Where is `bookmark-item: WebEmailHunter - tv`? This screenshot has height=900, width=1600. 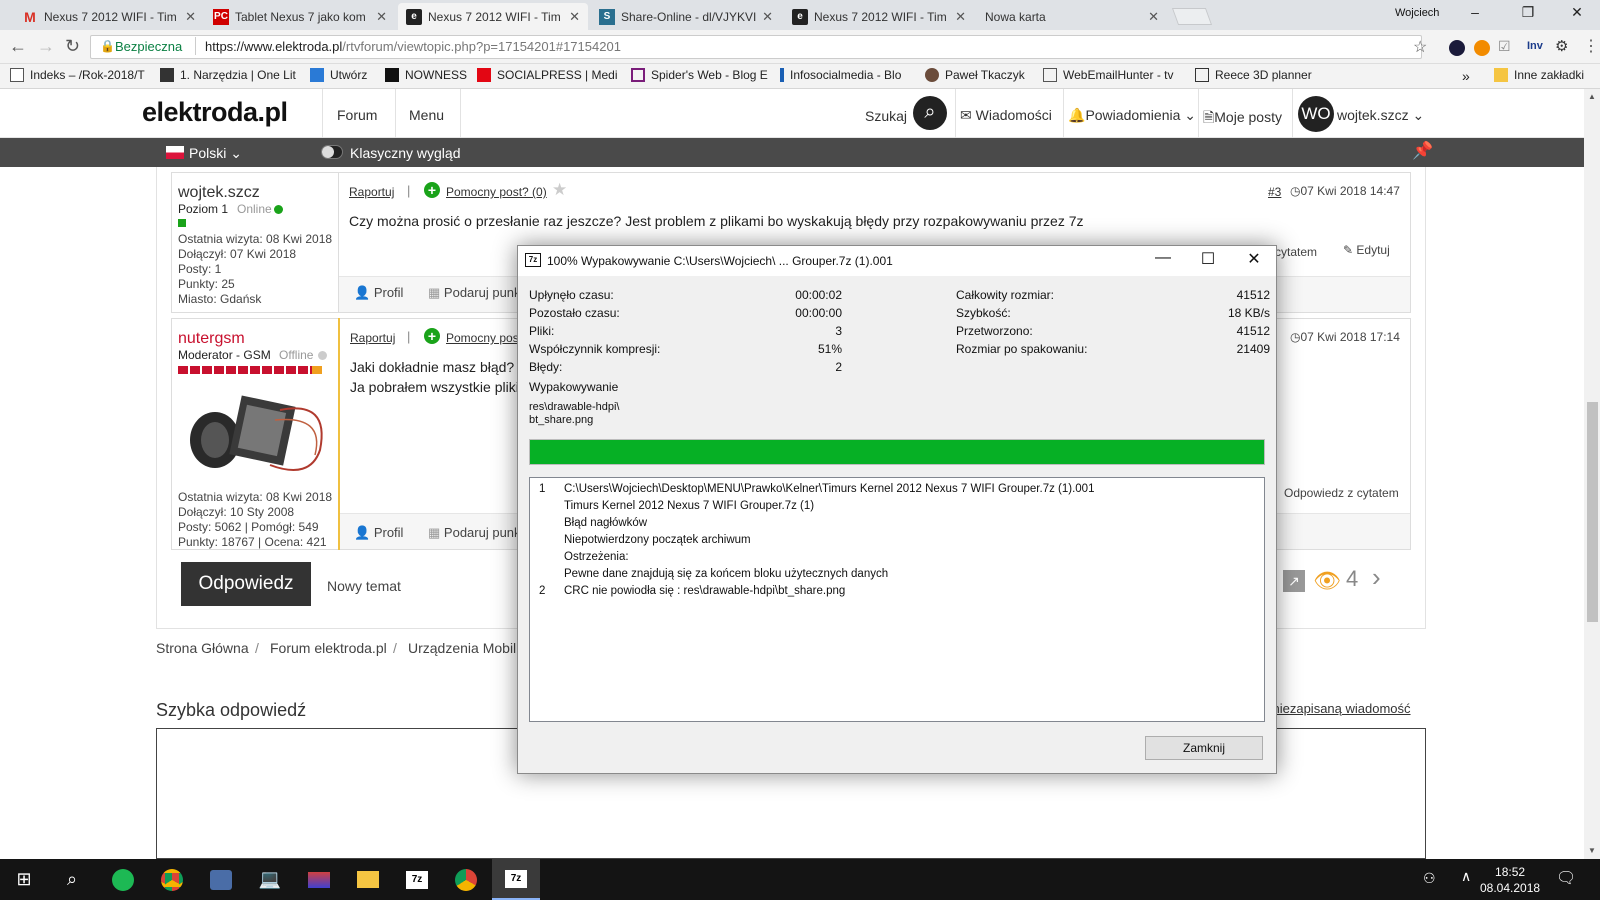 bookmark-item: WebEmailHunter - tv is located at coordinates (1108, 75).